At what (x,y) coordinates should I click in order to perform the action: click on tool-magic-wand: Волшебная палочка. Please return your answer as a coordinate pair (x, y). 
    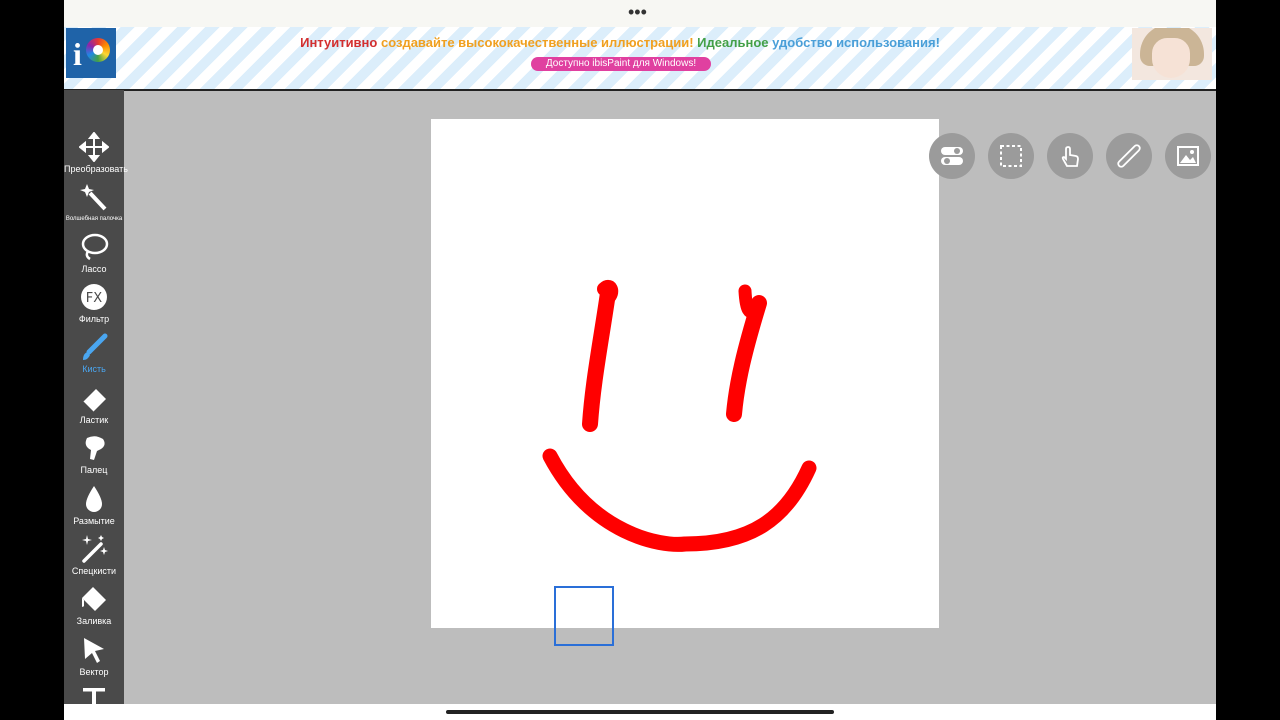
    Looking at the image, I should click on (94, 206).